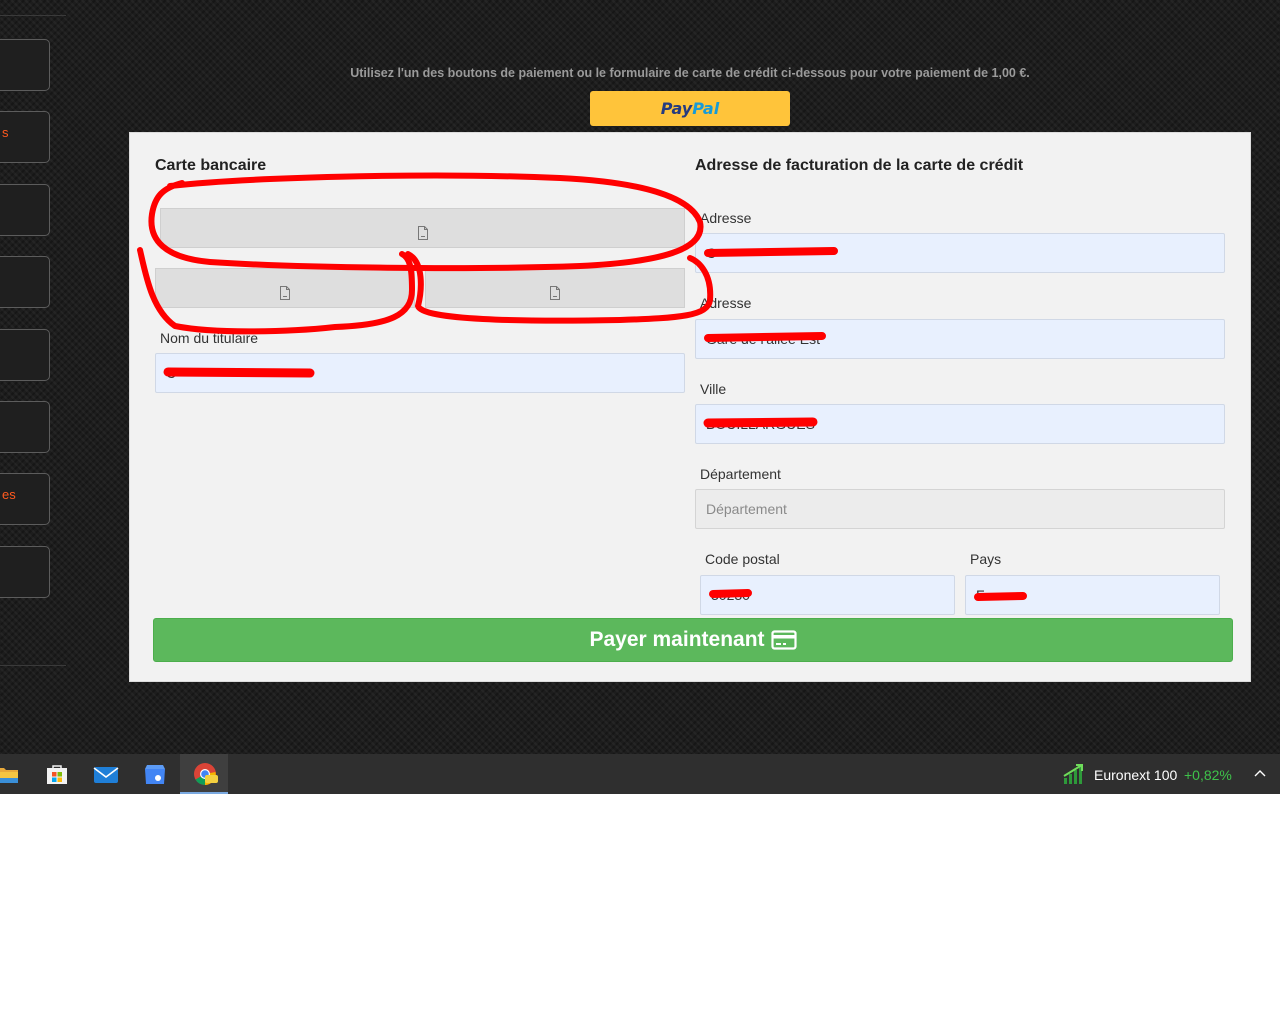 Image resolution: width=1280 pixels, height=1024 pixels. I want to click on city-label: Ville, so click(713, 389).